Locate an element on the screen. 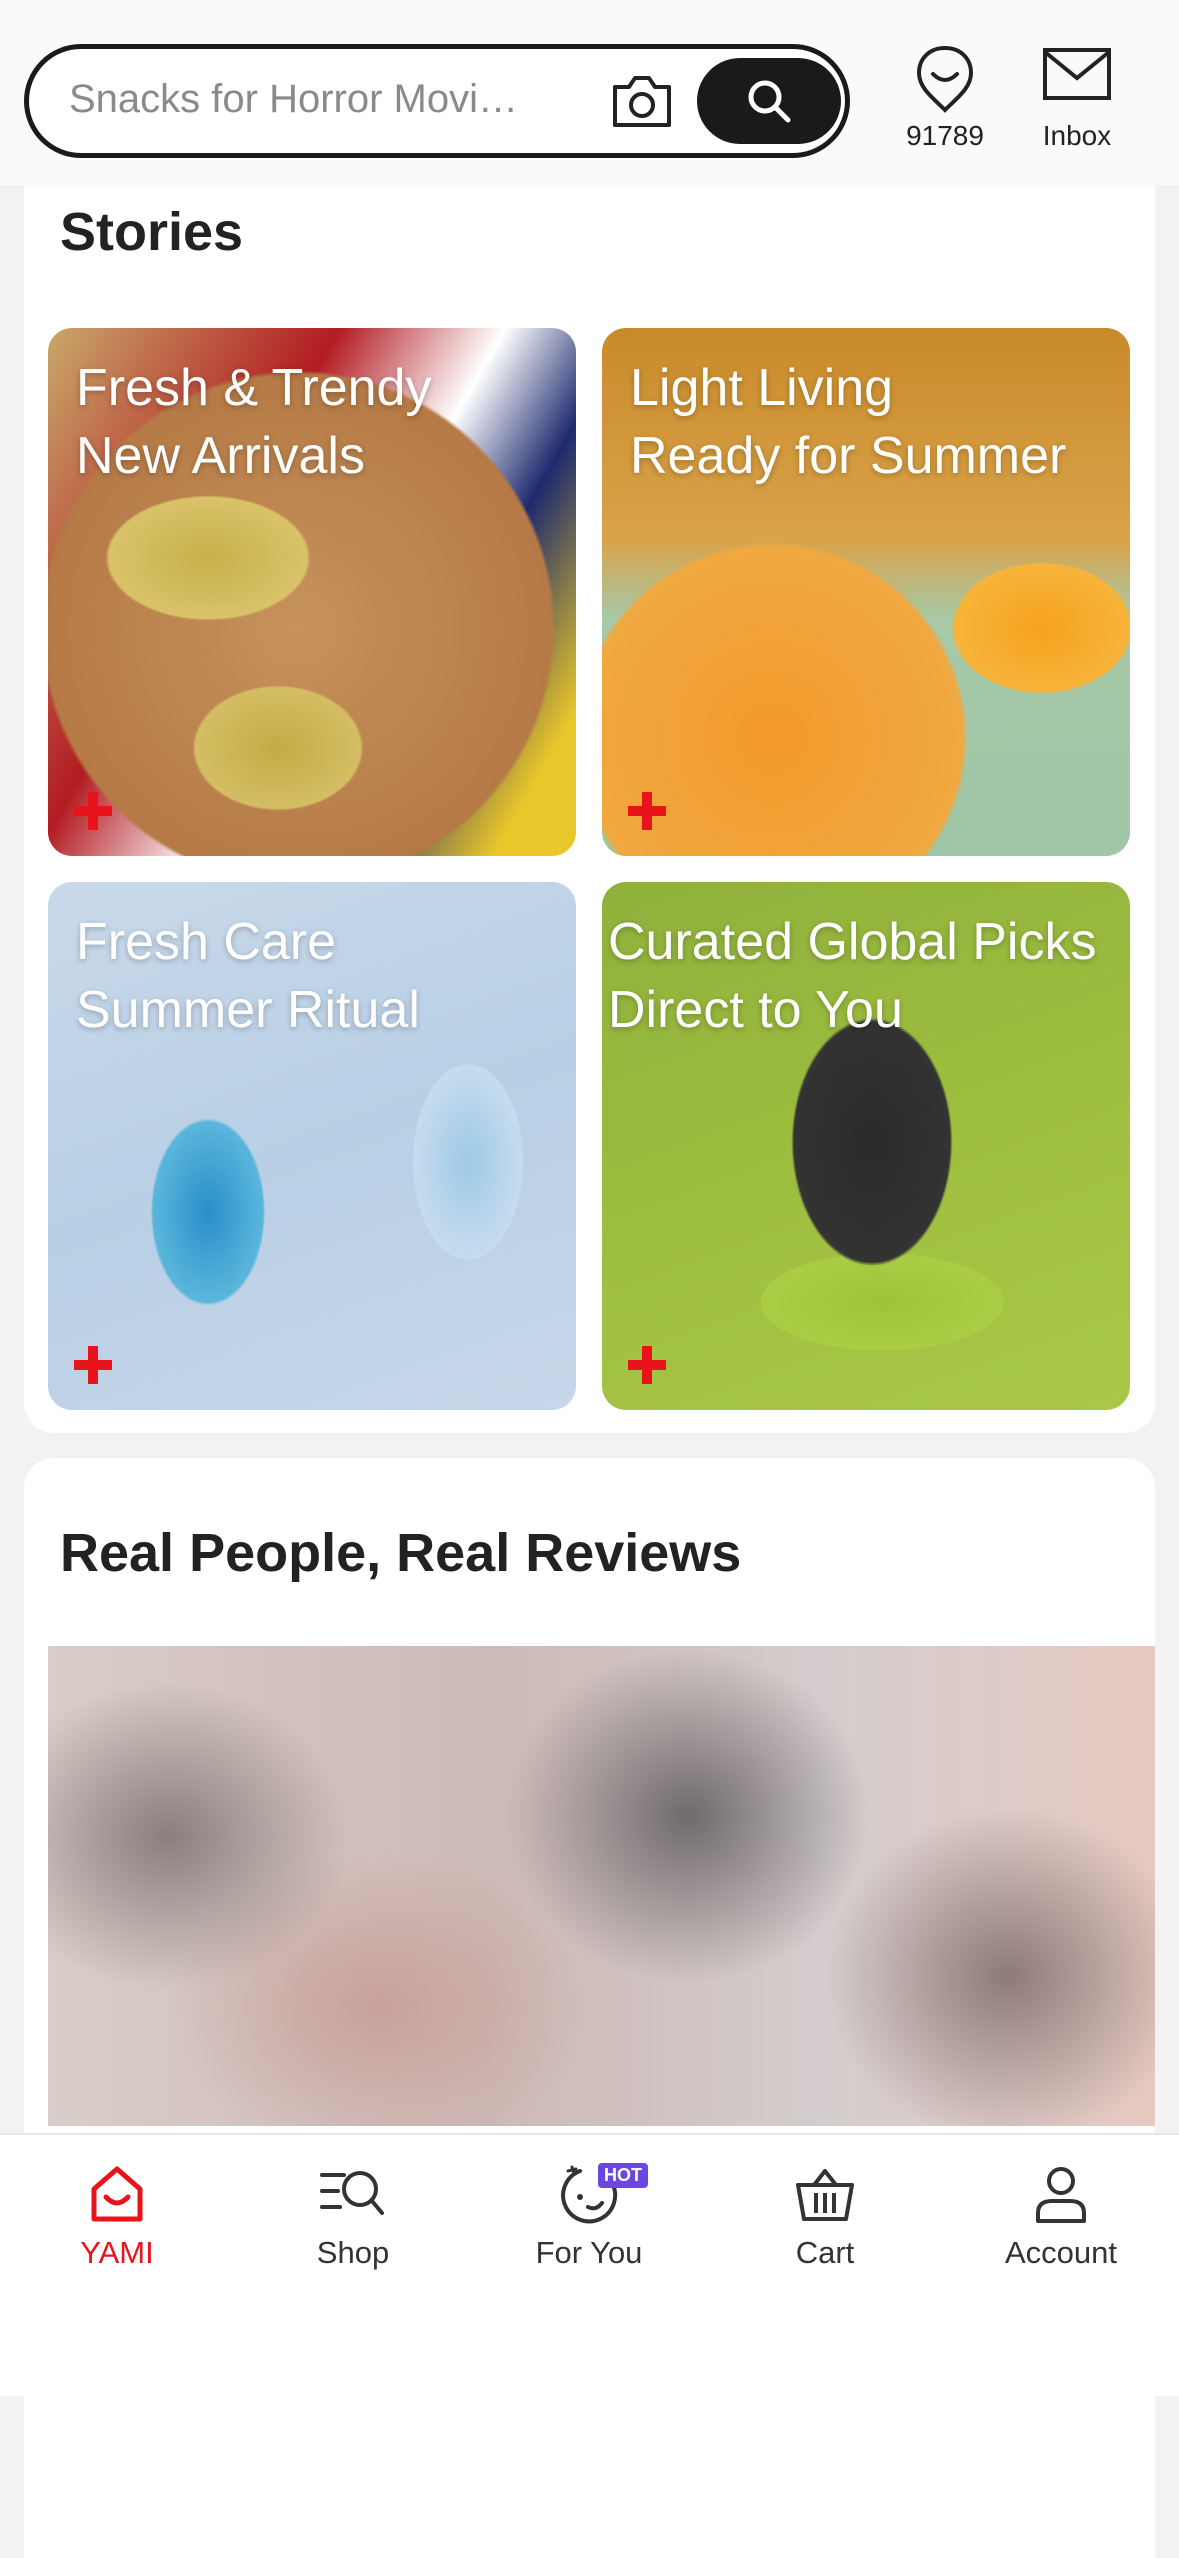  category-search-icon is located at coordinates (352, 2193).